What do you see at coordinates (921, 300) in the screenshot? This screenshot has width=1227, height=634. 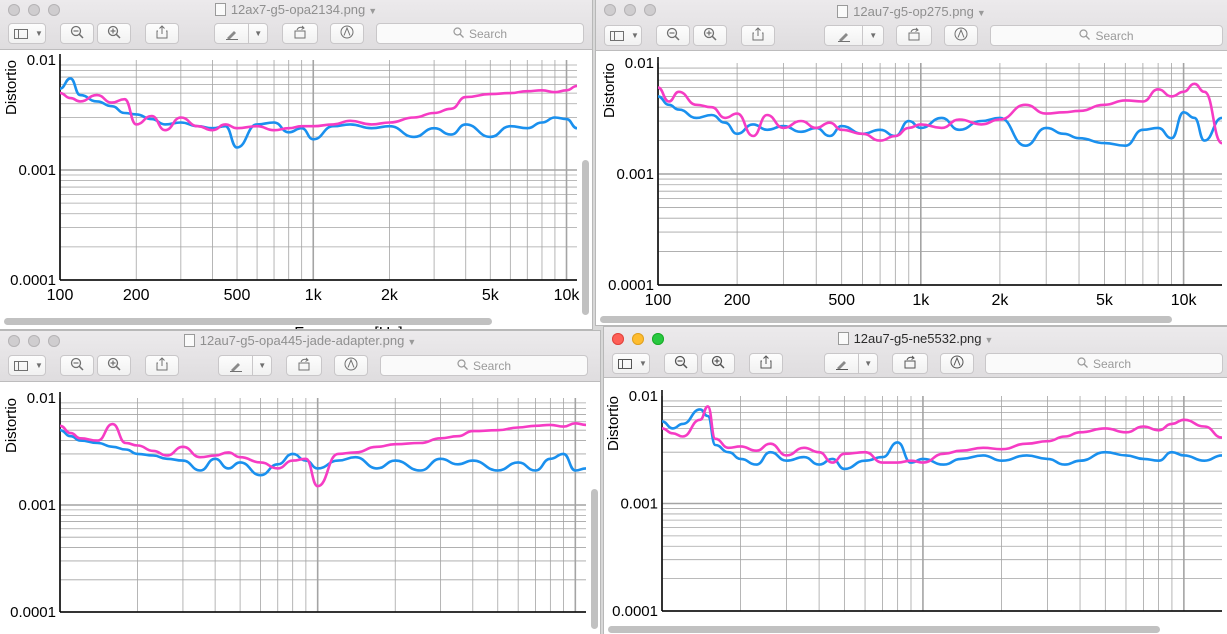 I see `x-tick-label: 1k` at bounding box center [921, 300].